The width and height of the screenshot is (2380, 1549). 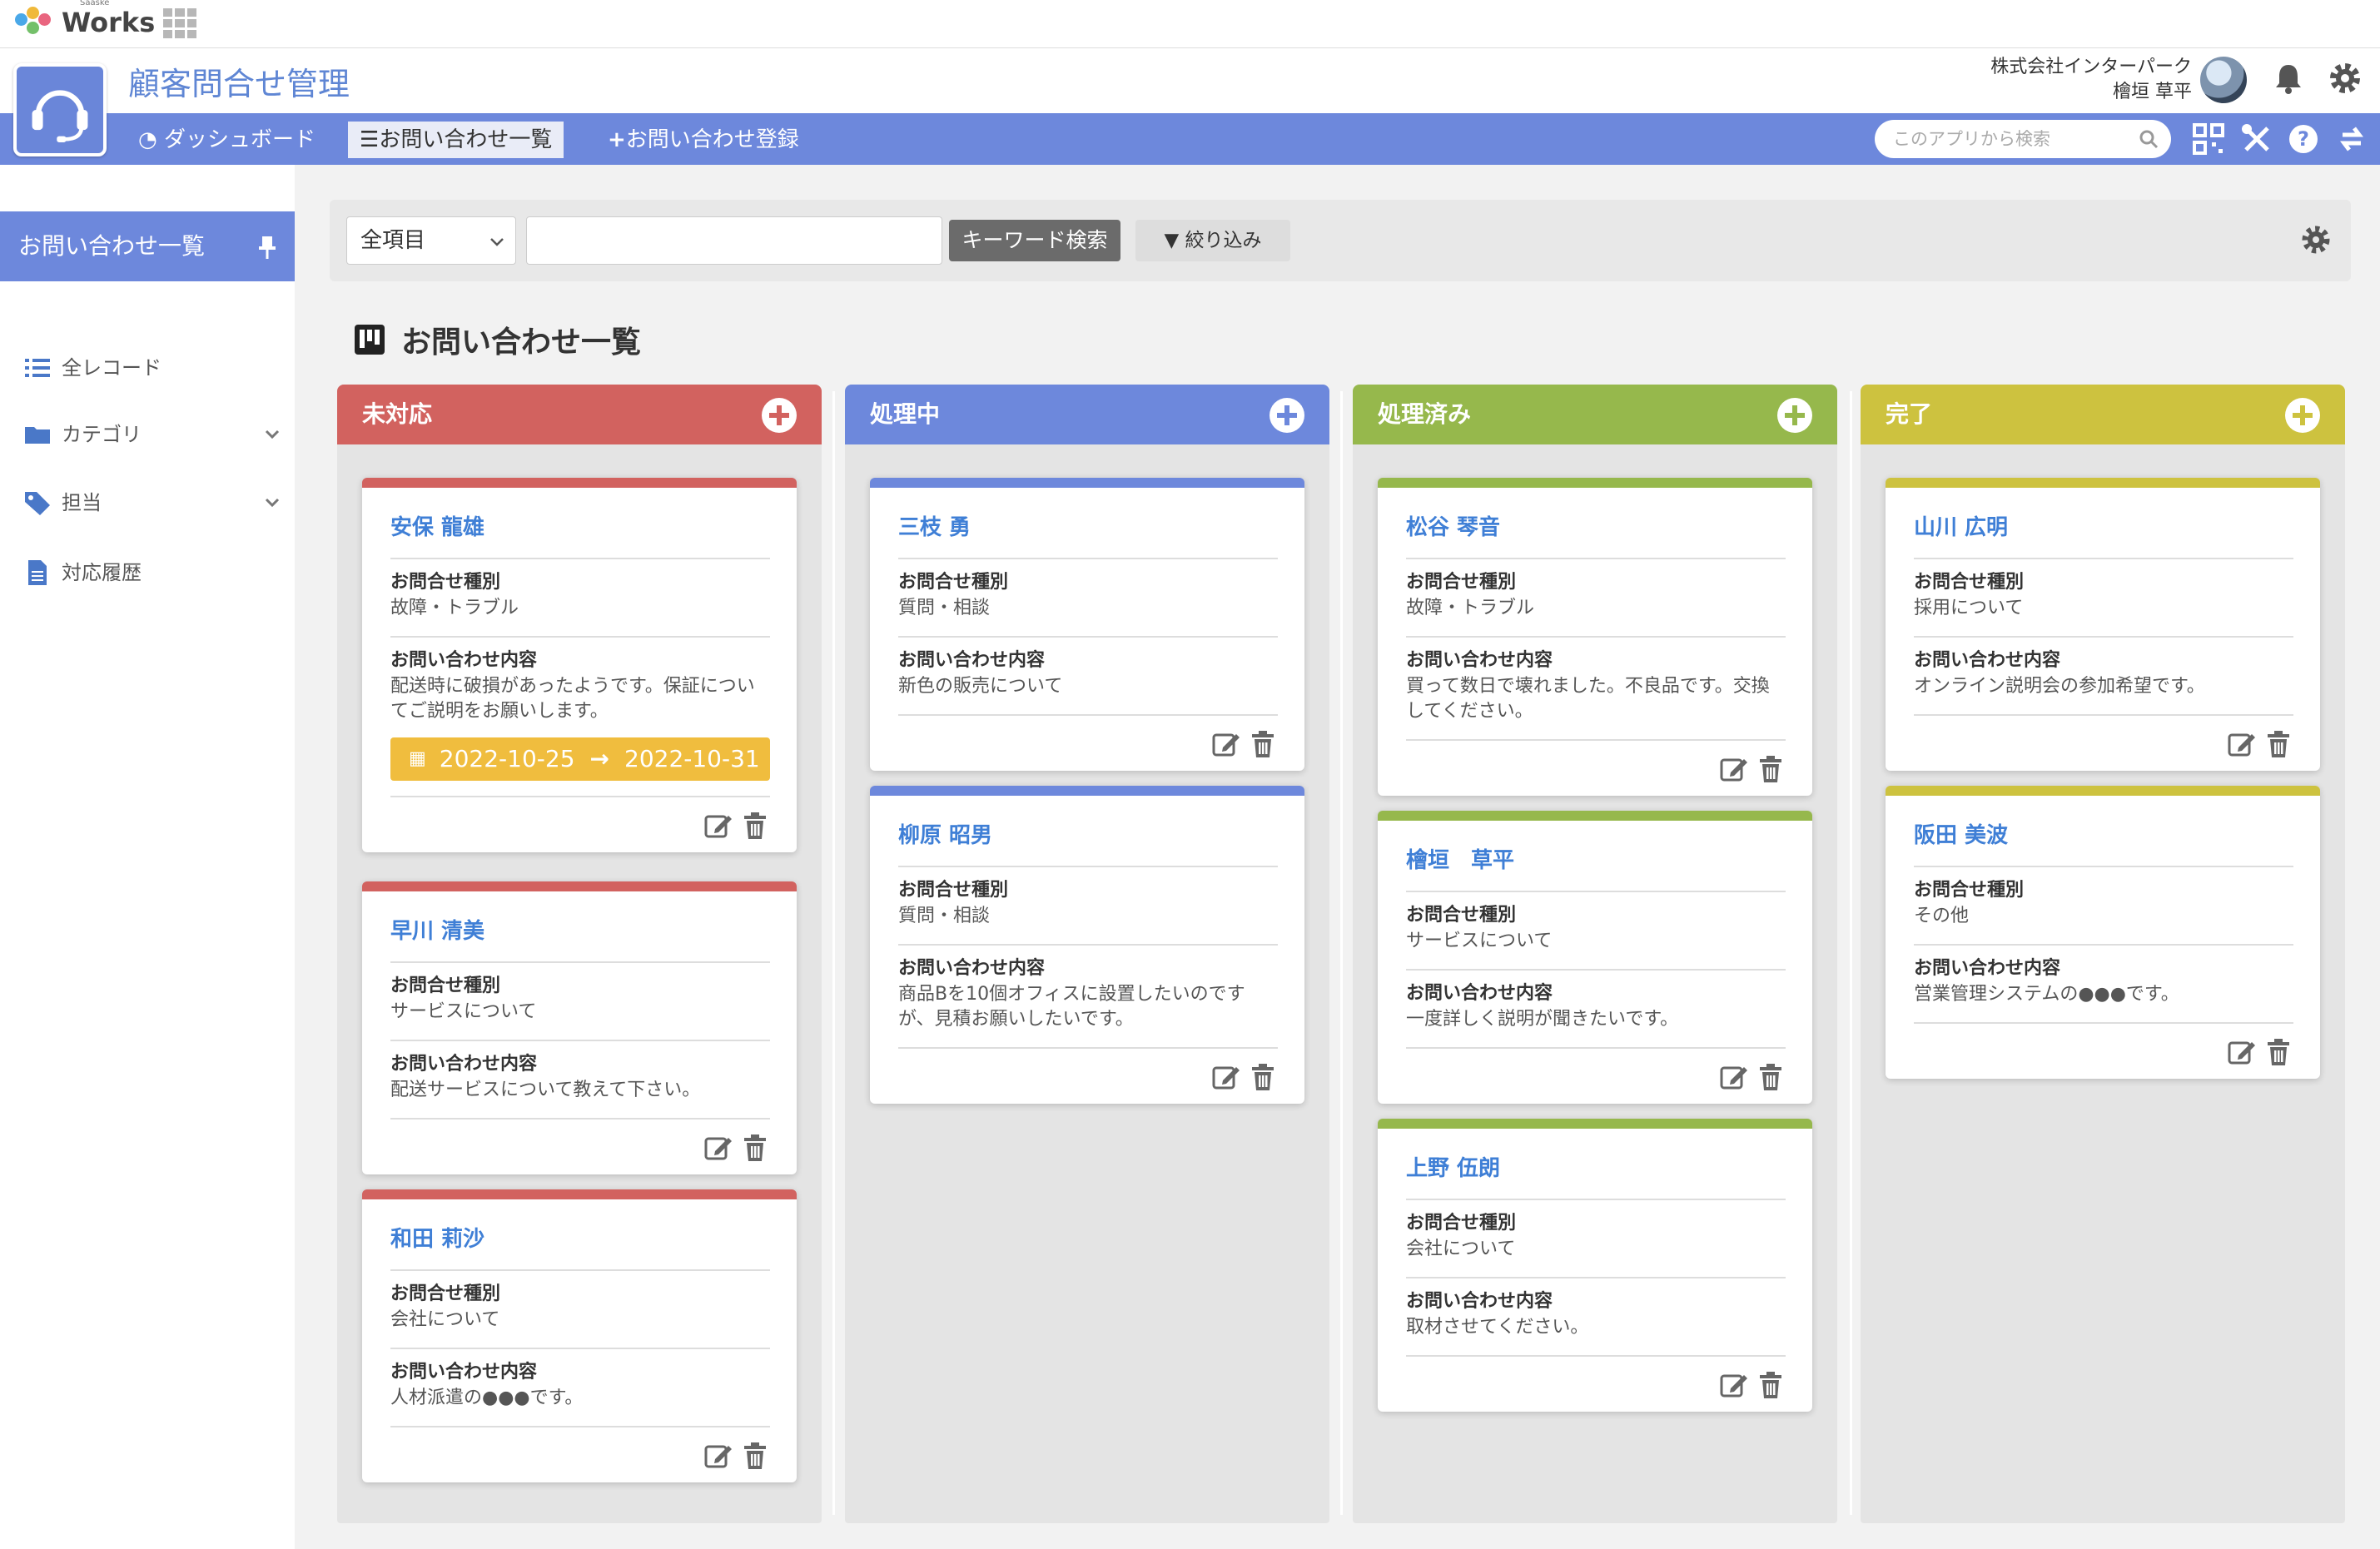 What do you see at coordinates (944, 916) in the screenshot?
I see `inquiry-type-value: 質問・相談` at bounding box center [944, 916].